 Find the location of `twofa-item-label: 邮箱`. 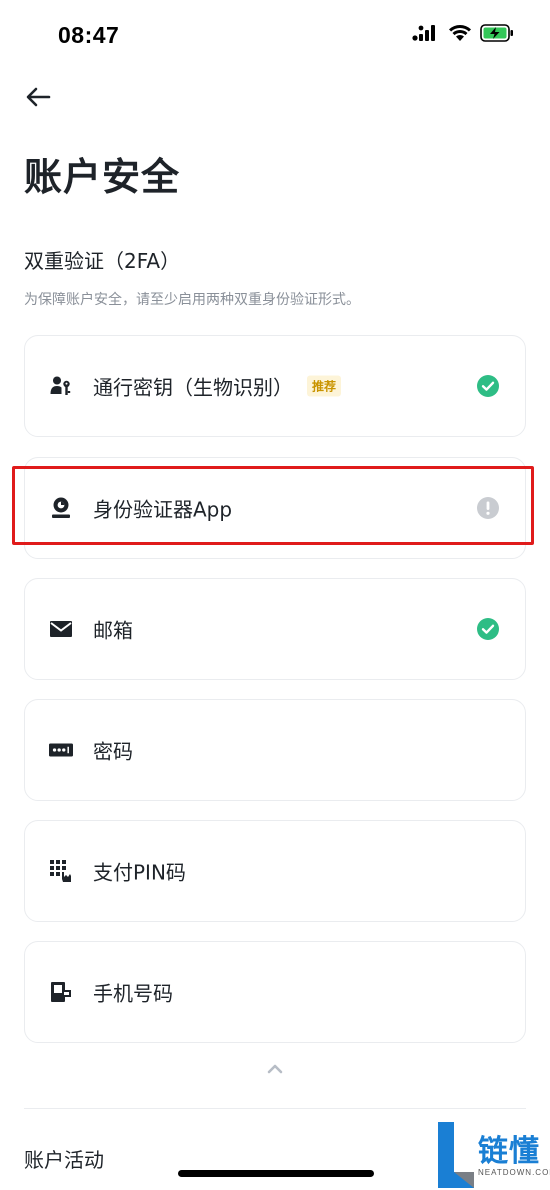

twofa-item-label: 邮箱 is located at coordinates (113, 630).